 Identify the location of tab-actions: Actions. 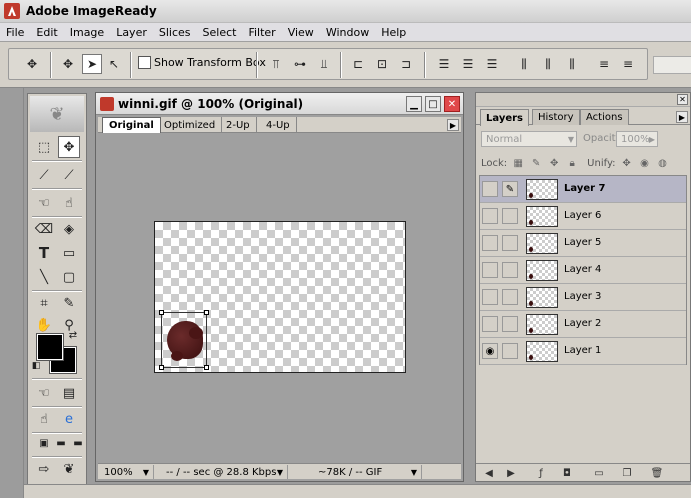
(604, 117).